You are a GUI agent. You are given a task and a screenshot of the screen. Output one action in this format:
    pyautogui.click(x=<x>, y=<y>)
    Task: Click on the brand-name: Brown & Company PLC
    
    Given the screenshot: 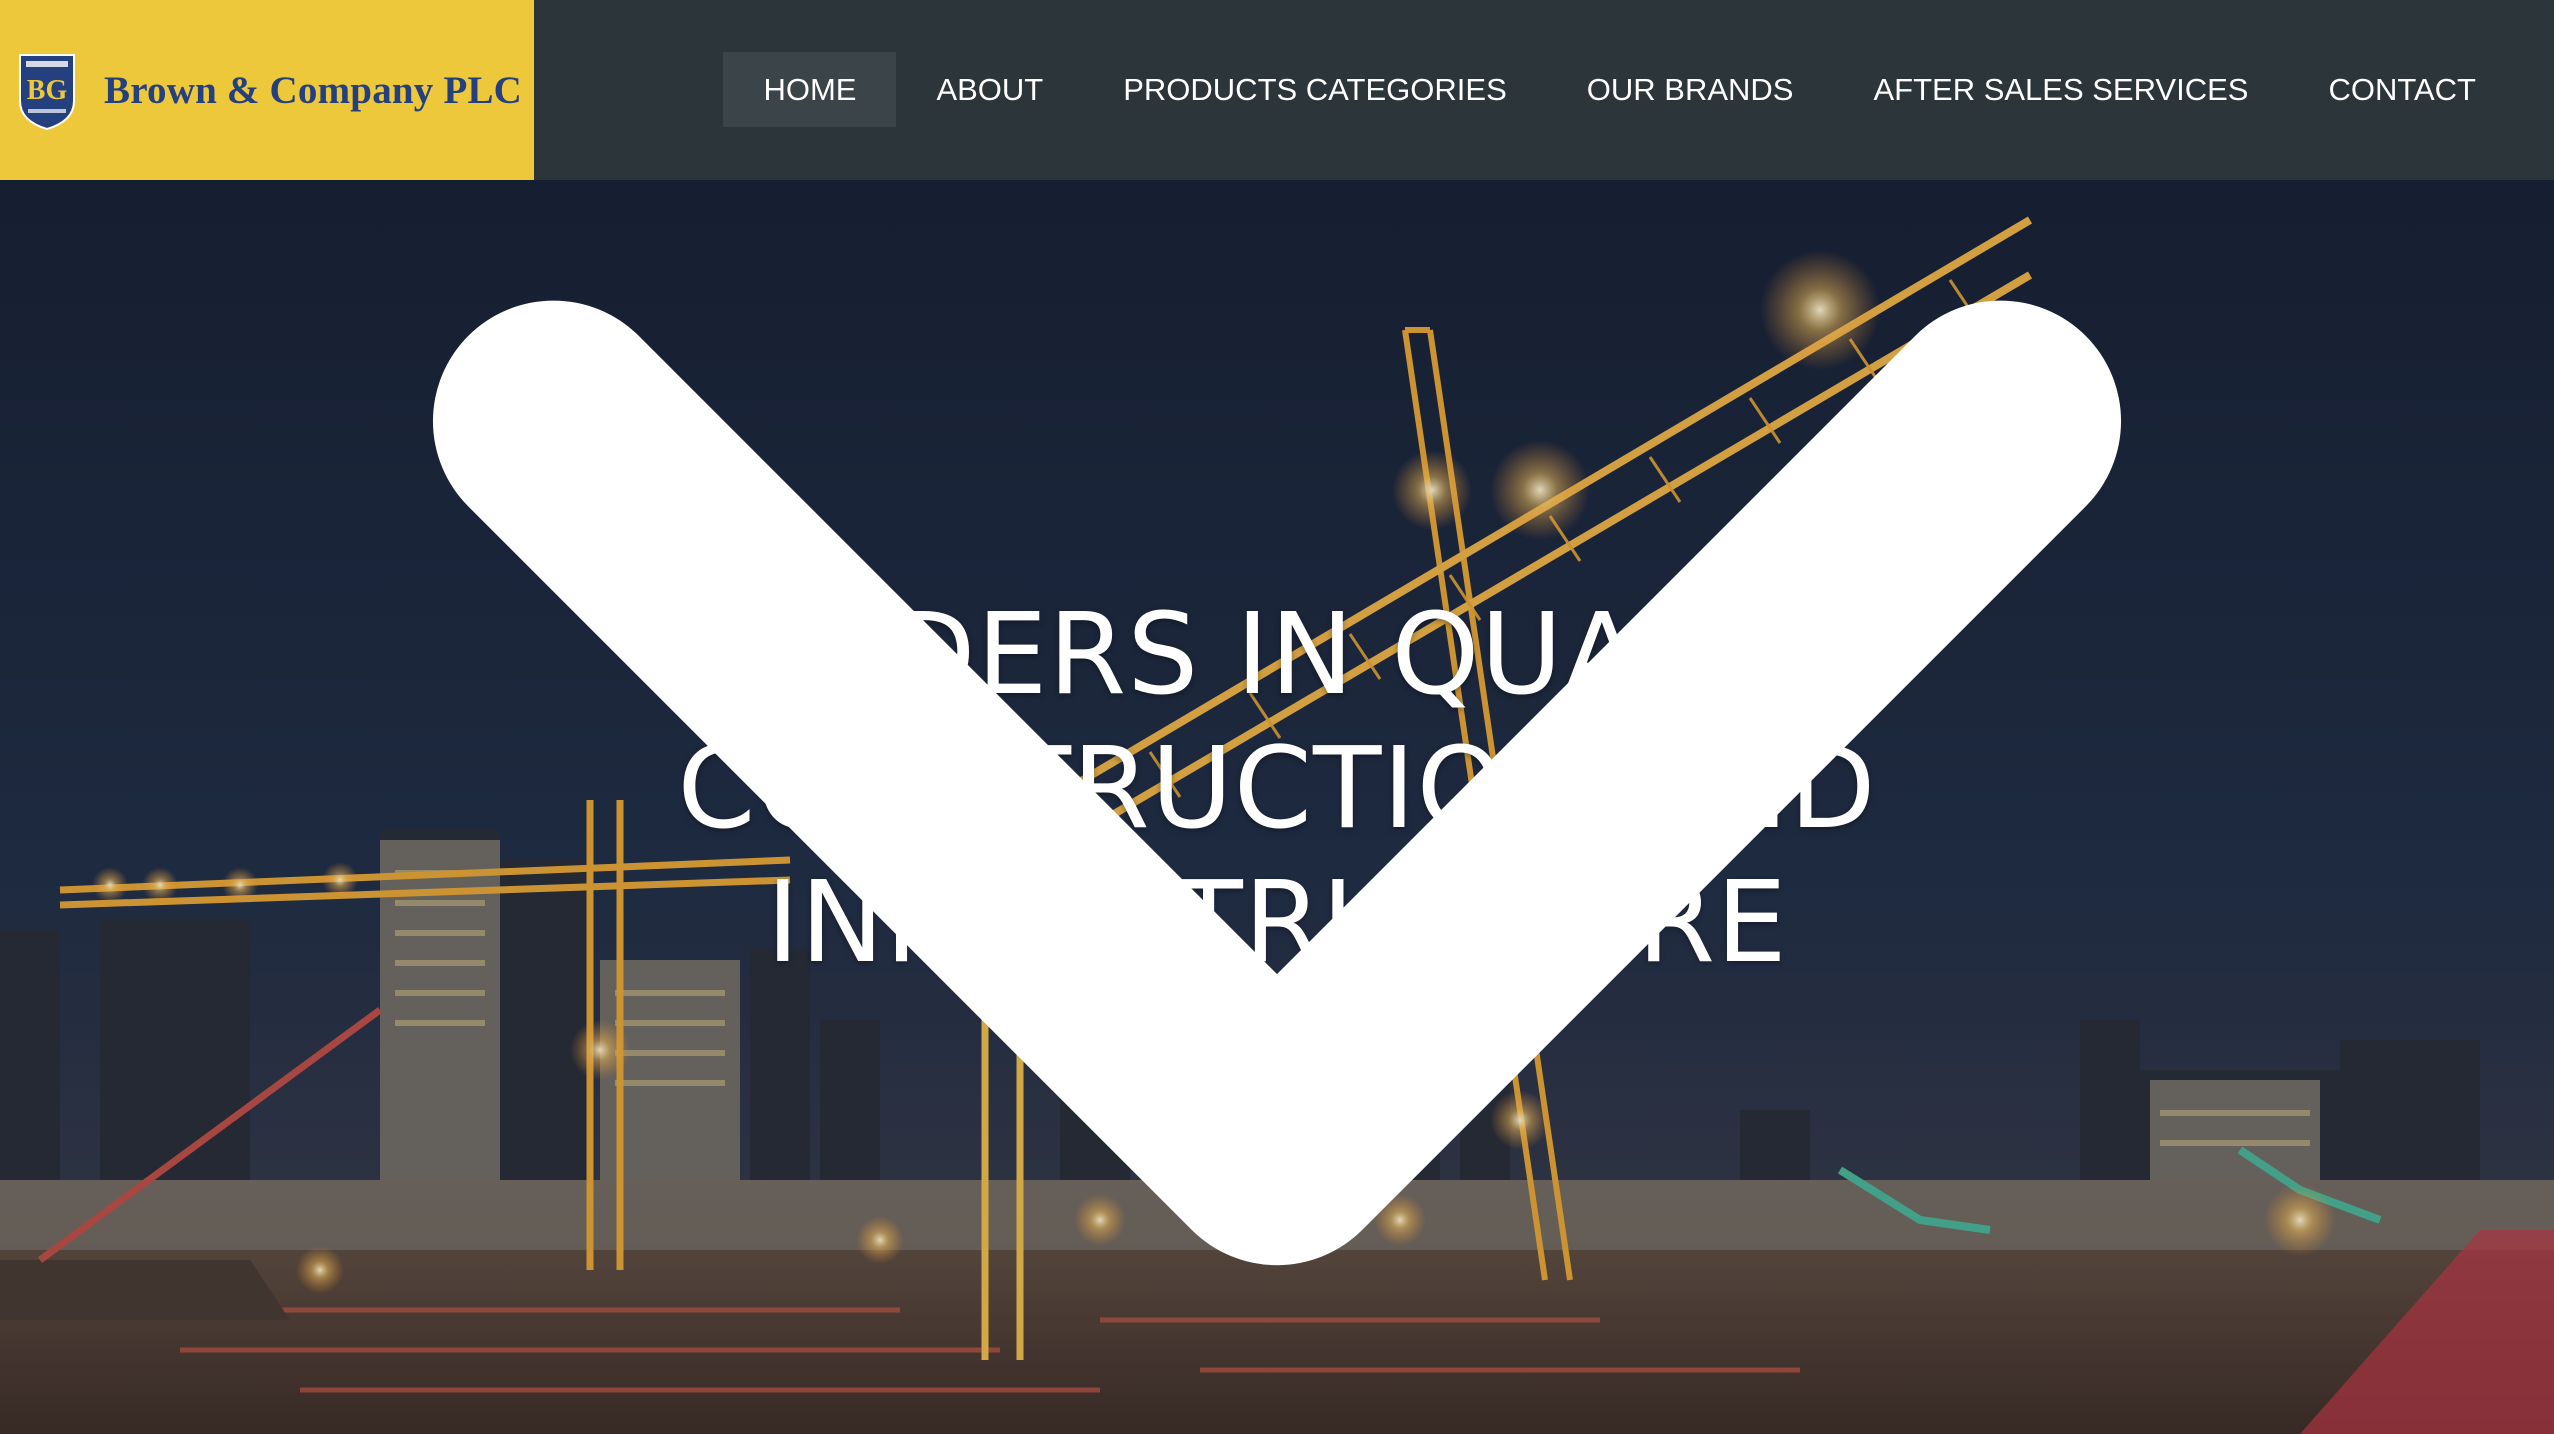 What is the action you would take?
    pyautogui.click(x=313, y=90)
    